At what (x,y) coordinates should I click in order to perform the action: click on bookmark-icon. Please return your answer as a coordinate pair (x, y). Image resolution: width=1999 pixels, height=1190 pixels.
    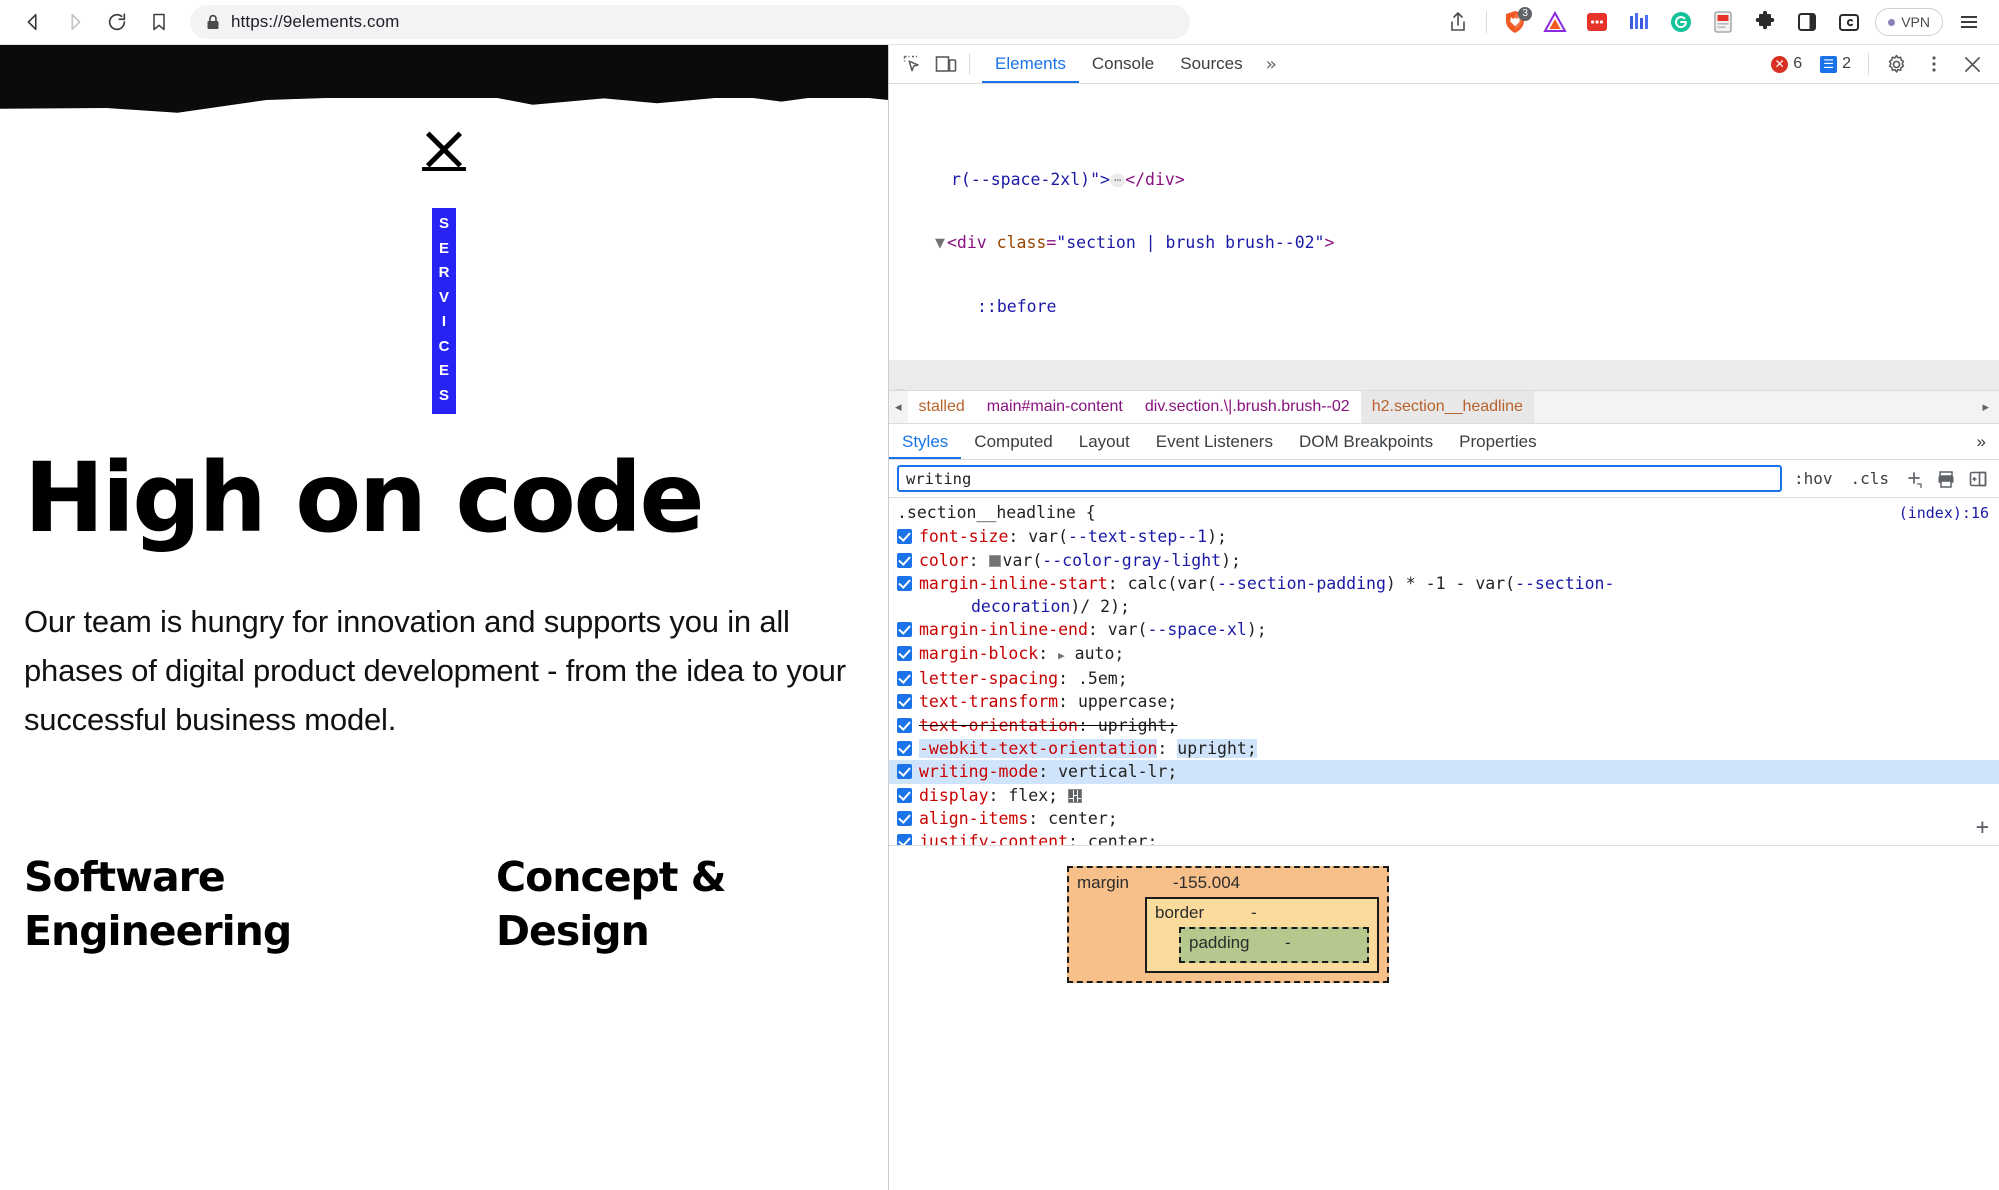
    Looking at the image, I should click on (159, 22).